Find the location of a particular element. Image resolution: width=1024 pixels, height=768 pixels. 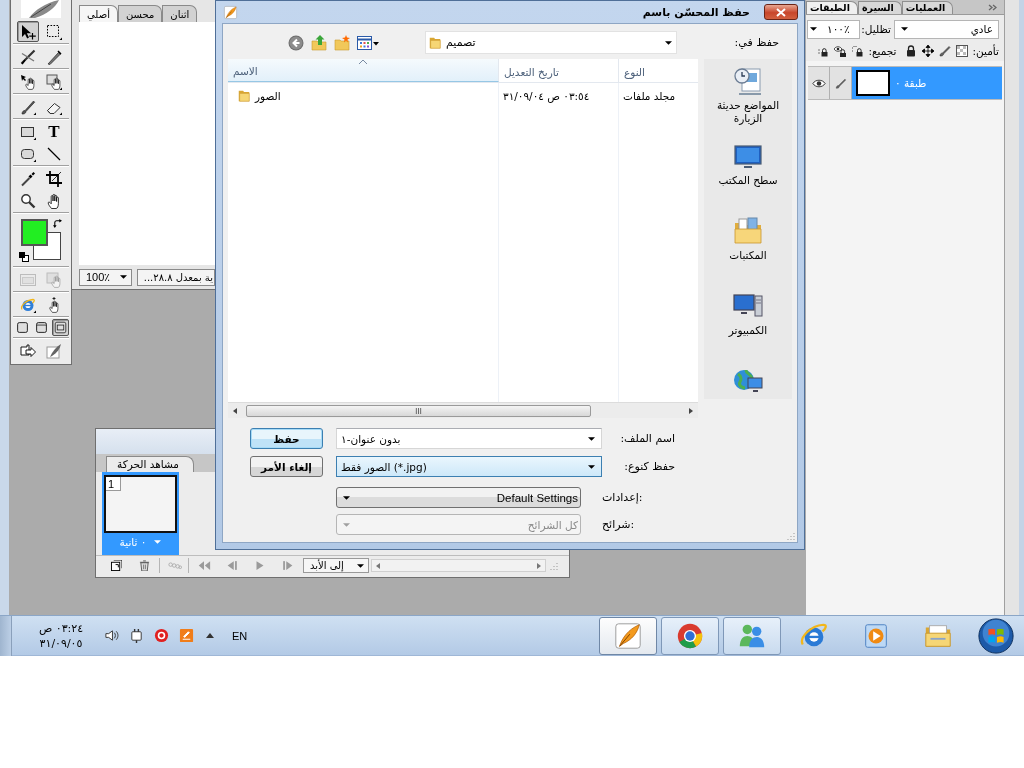

double-chevron-icon is located at coordinates (992, 7).